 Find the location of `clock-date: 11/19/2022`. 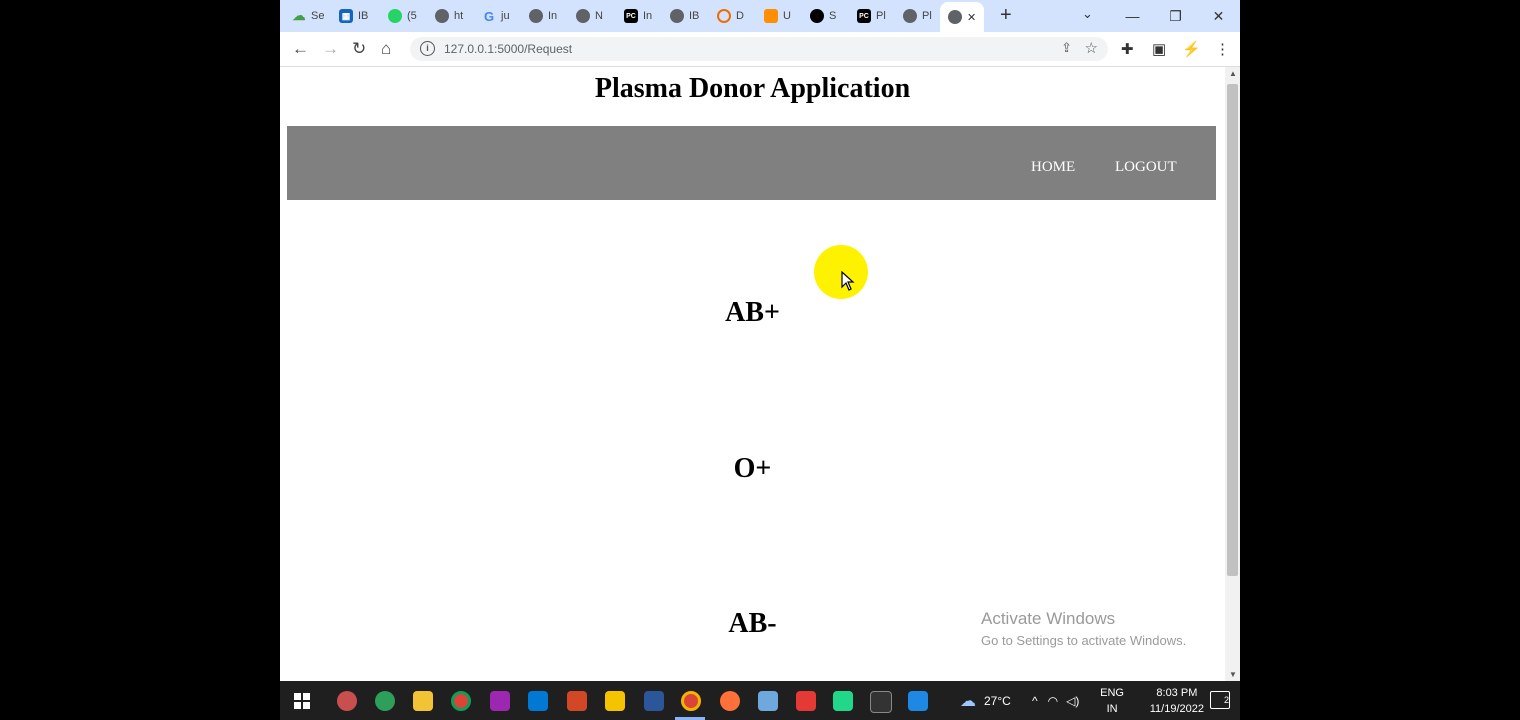

clock-date: 11/19/2022 is located at coordinates (1176, 709).